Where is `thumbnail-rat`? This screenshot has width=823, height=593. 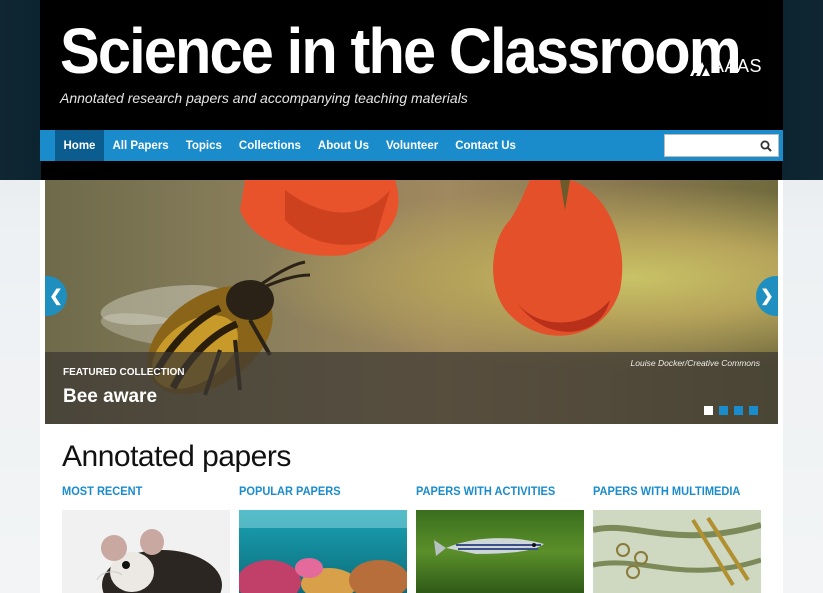 thumbnail-rat is located at coordinates (146, 551).